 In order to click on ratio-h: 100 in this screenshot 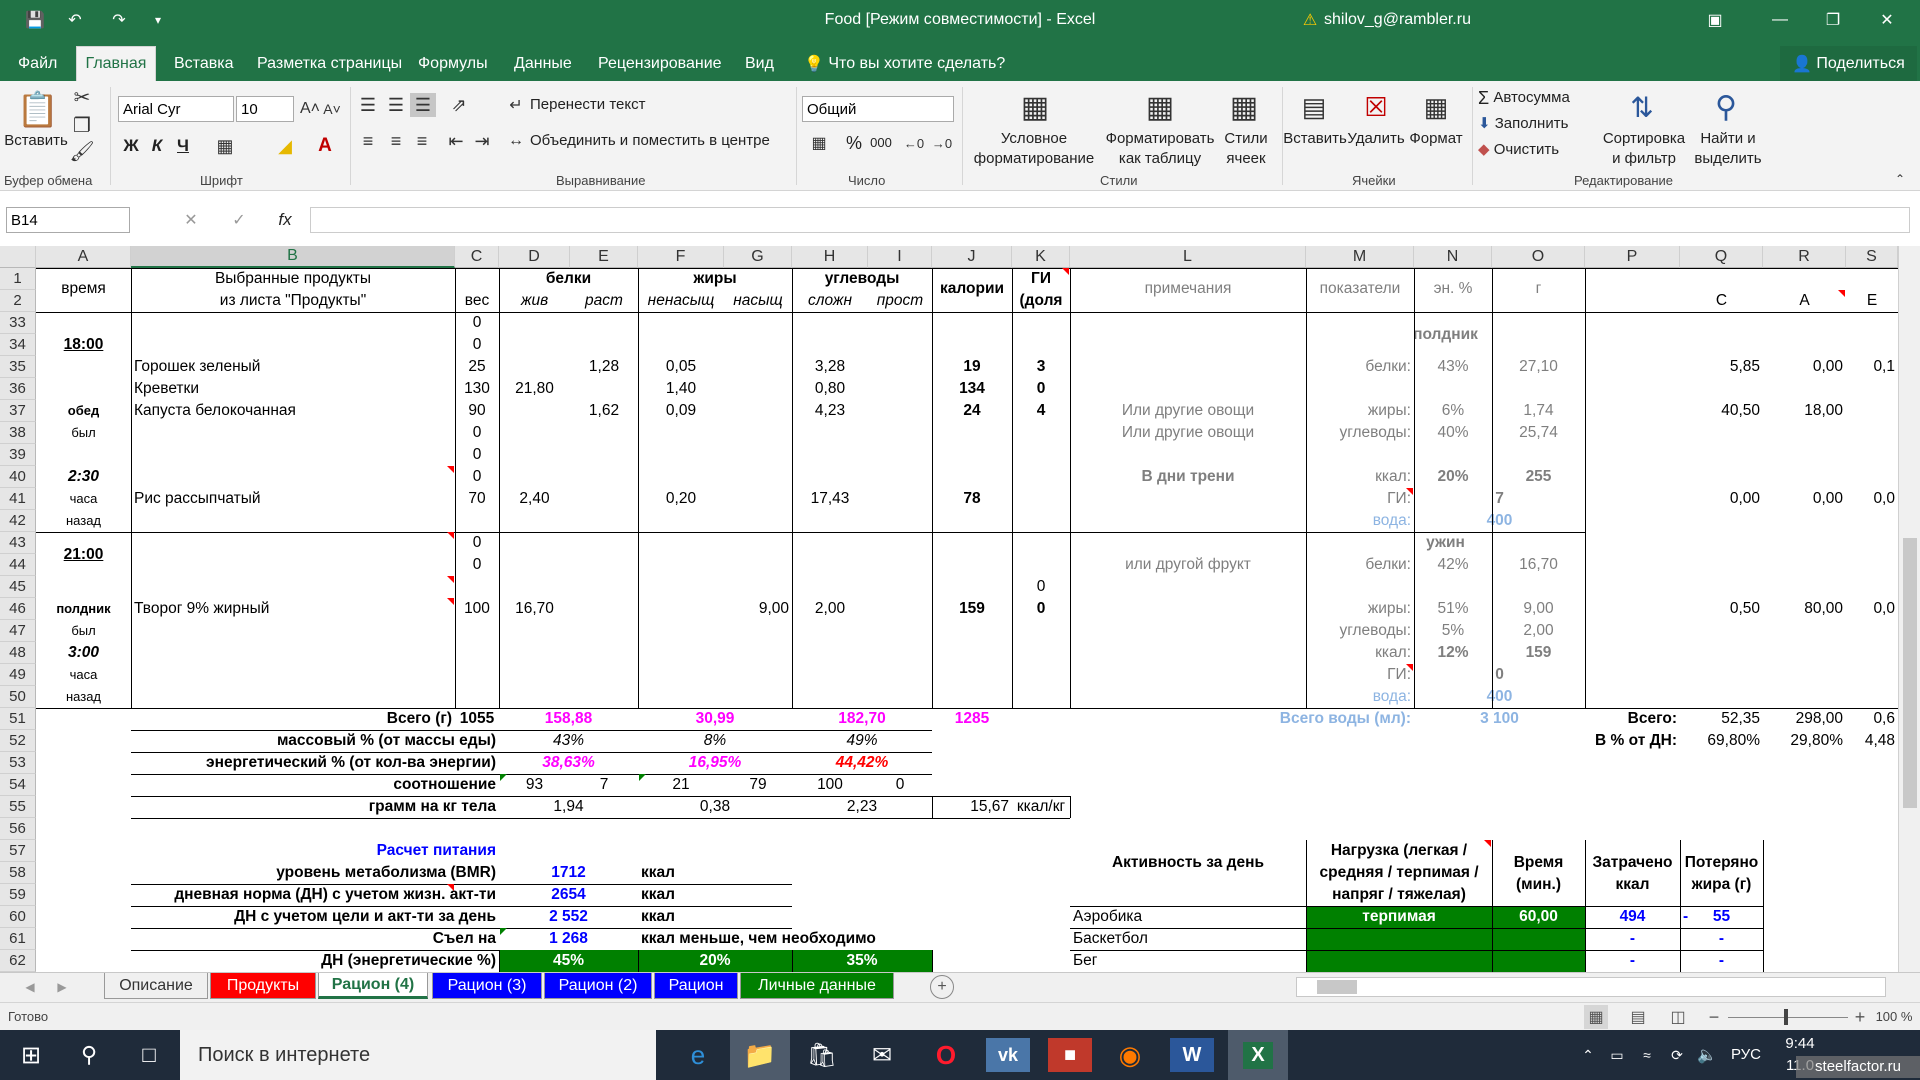, I will do `click(830, 785)`.